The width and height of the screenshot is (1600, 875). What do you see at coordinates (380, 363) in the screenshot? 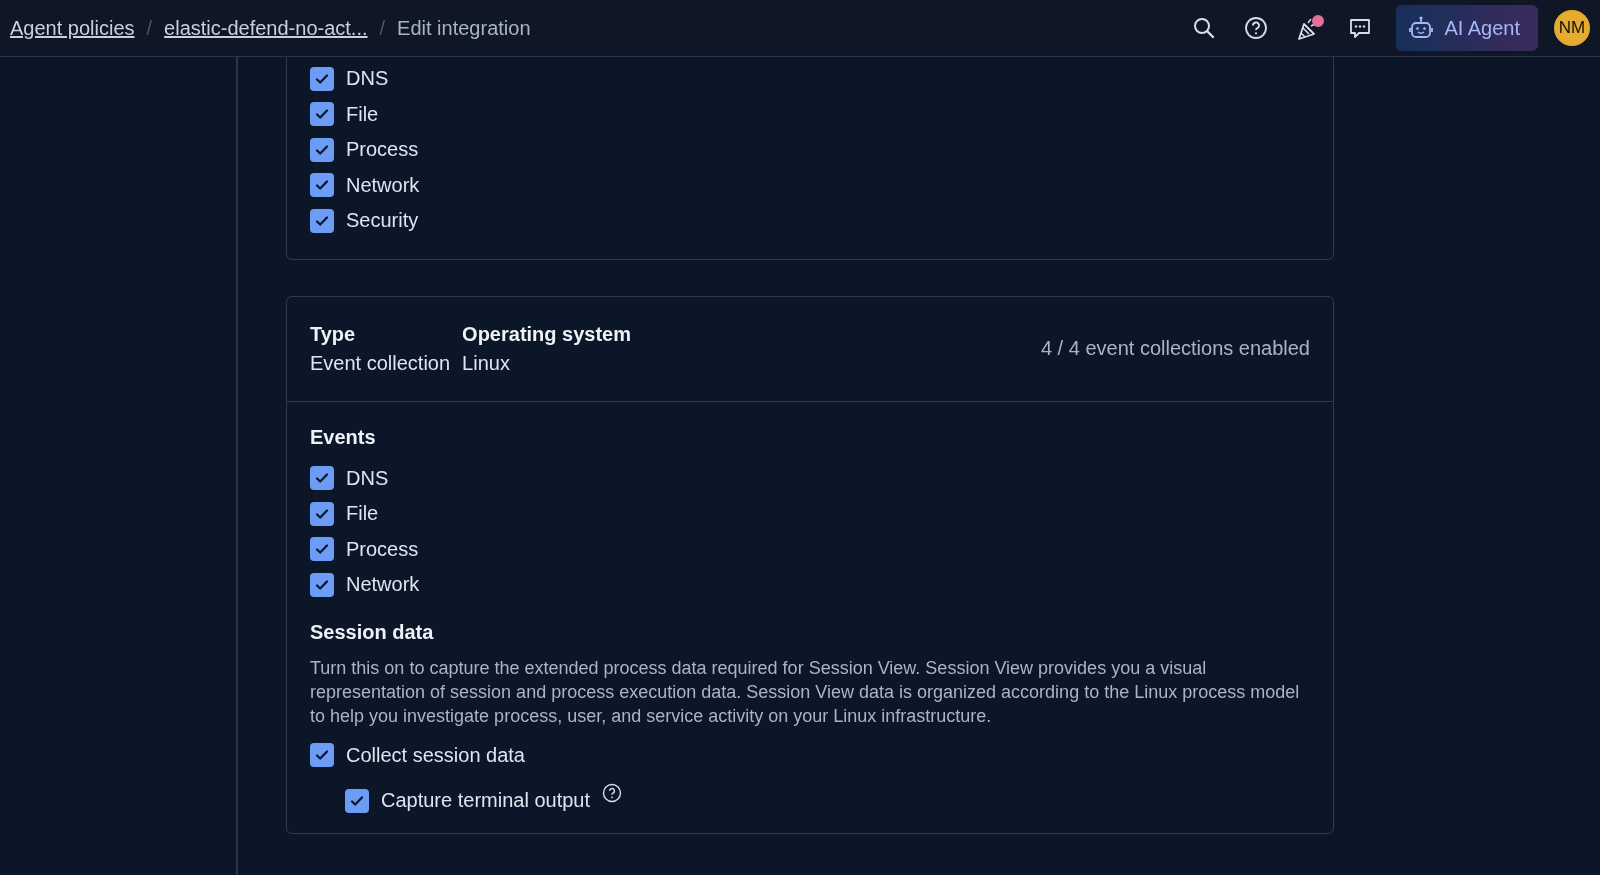
I see `field-value: Event collection` at bounding box center [380, 363].